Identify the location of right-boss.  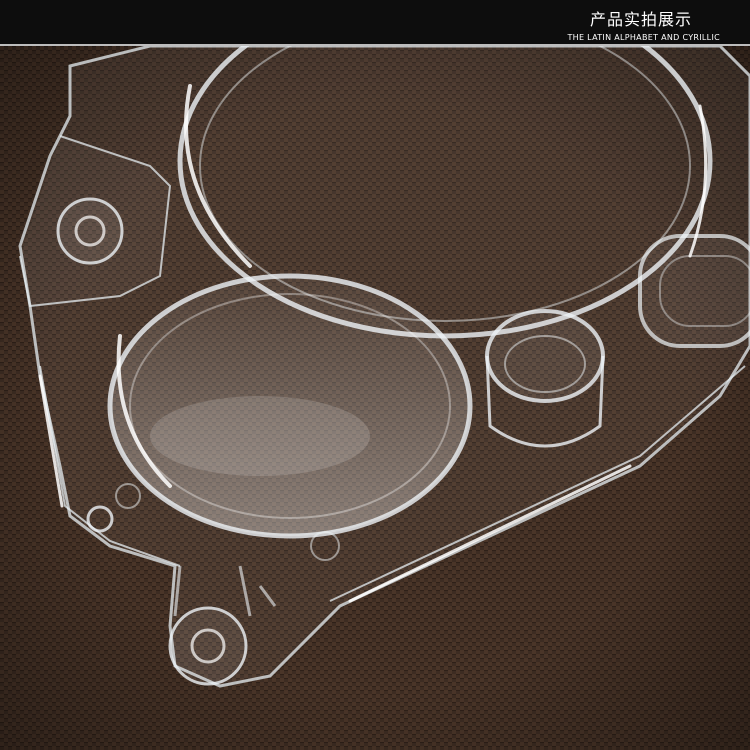
(694, 291).